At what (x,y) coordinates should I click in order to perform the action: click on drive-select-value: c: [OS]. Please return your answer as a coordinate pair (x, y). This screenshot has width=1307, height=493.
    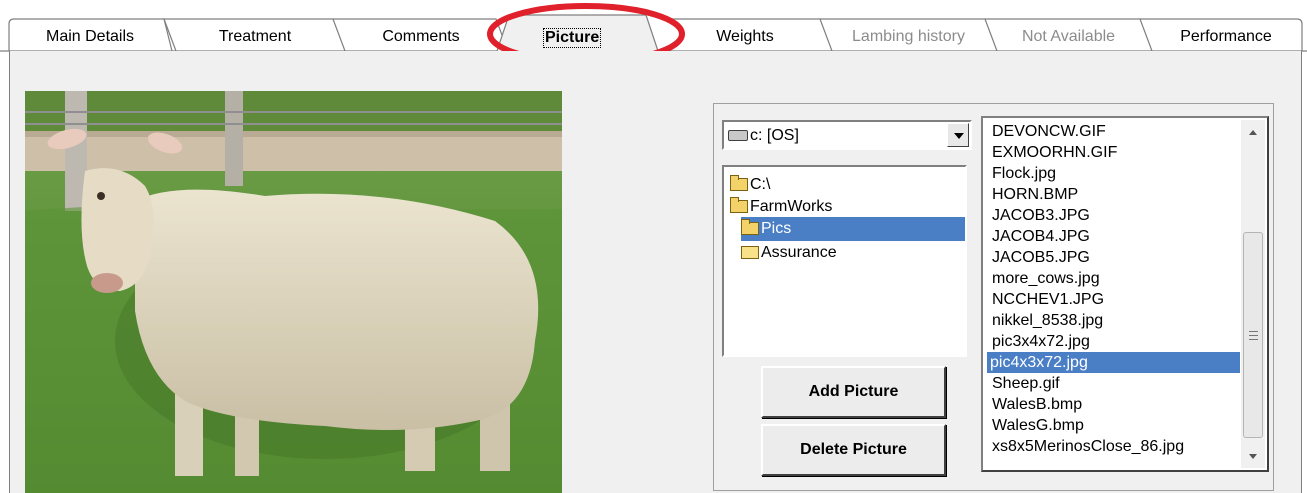
    Looking at the image, I should click on (774, 135).